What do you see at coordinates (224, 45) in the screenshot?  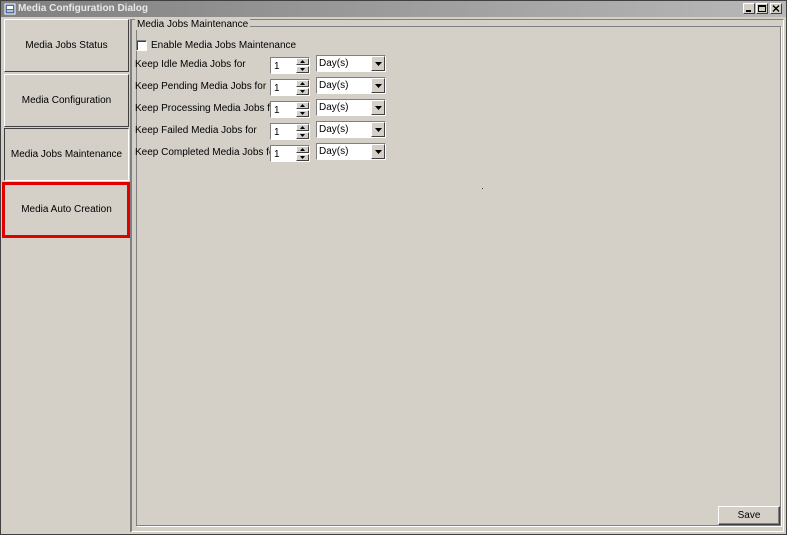 I see `enable-maintenance-label: Enable Media Jobs Maintenance` at bounding box center [224, 45].